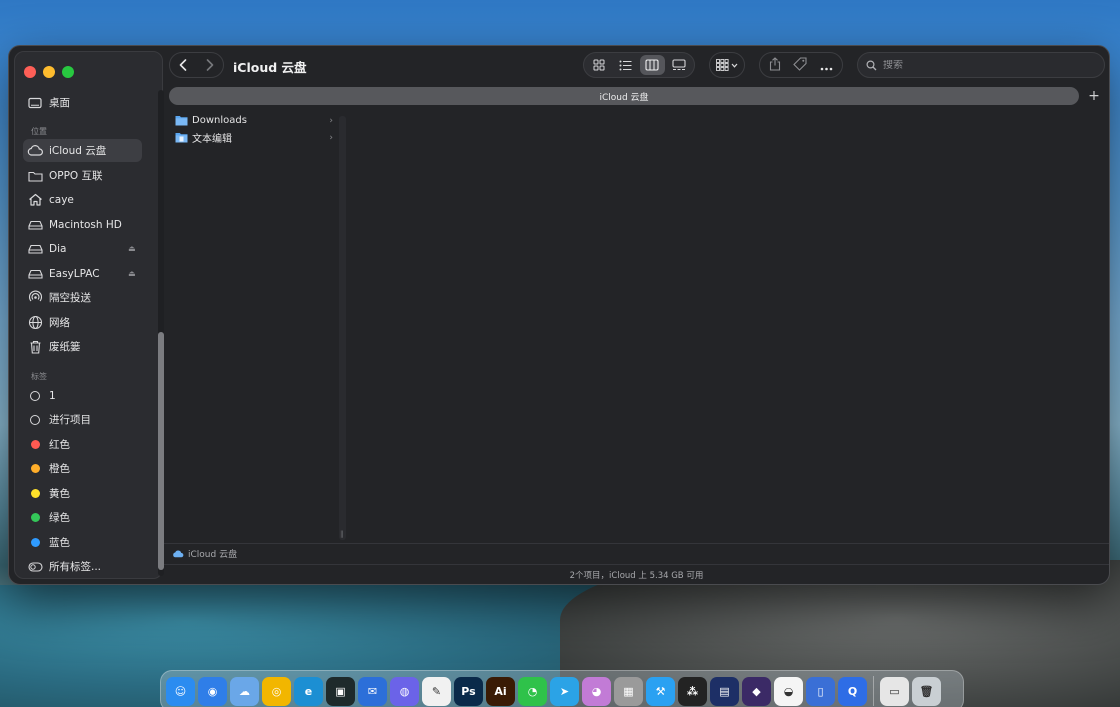  What do you see at coordinates (340, 691) in the screenshot?
I see `terminal-icon: ▣` at bounding box center [340, 691].